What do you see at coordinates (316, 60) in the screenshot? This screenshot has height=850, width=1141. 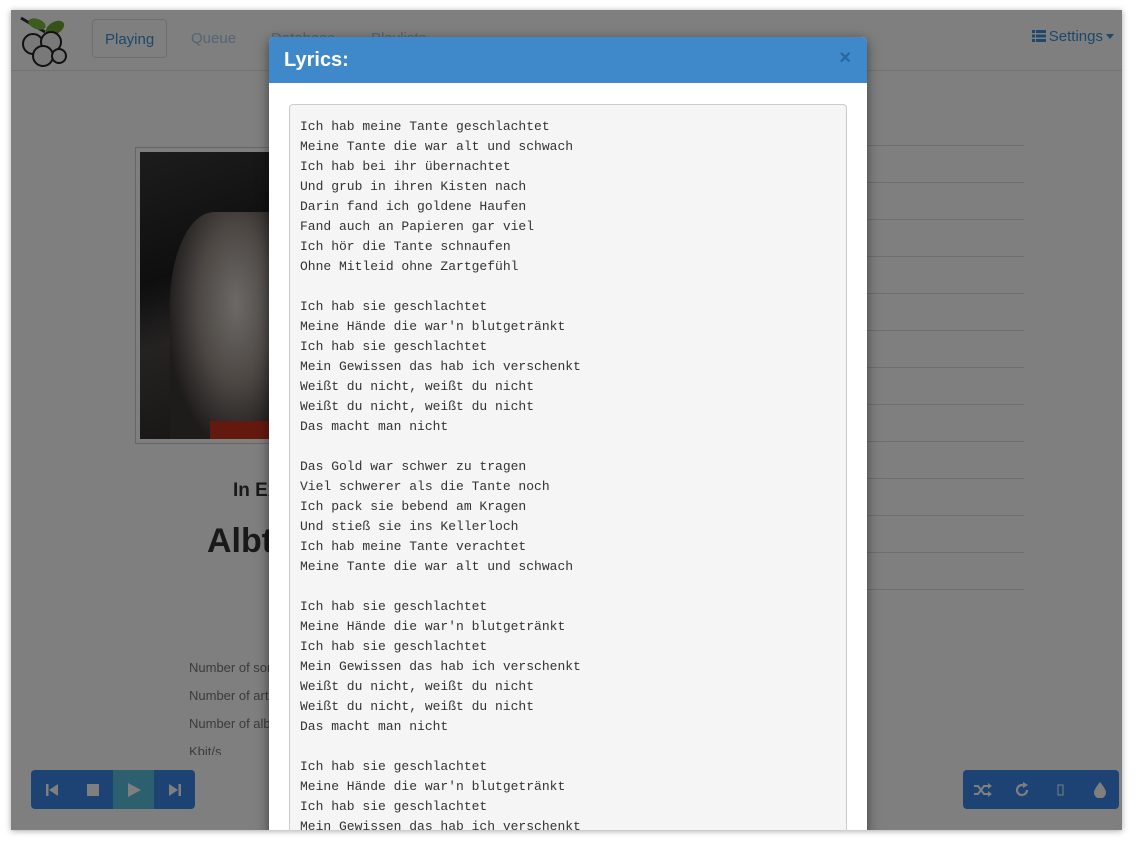 I see `modal-title: Lyrics:` at bounding box center [316, 60].